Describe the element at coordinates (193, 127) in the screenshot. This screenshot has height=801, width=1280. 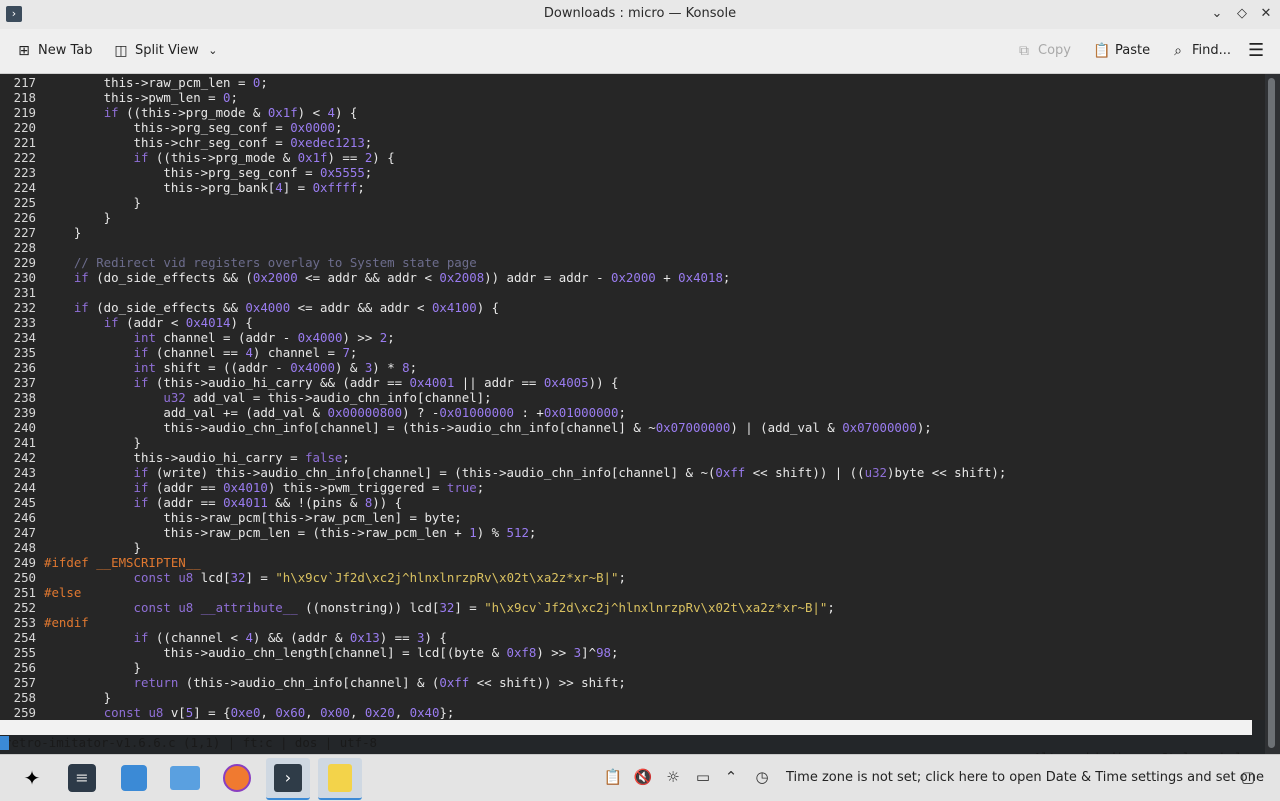
I see `code-text: this->prg_seg_conf = 0x0000;` at that location.